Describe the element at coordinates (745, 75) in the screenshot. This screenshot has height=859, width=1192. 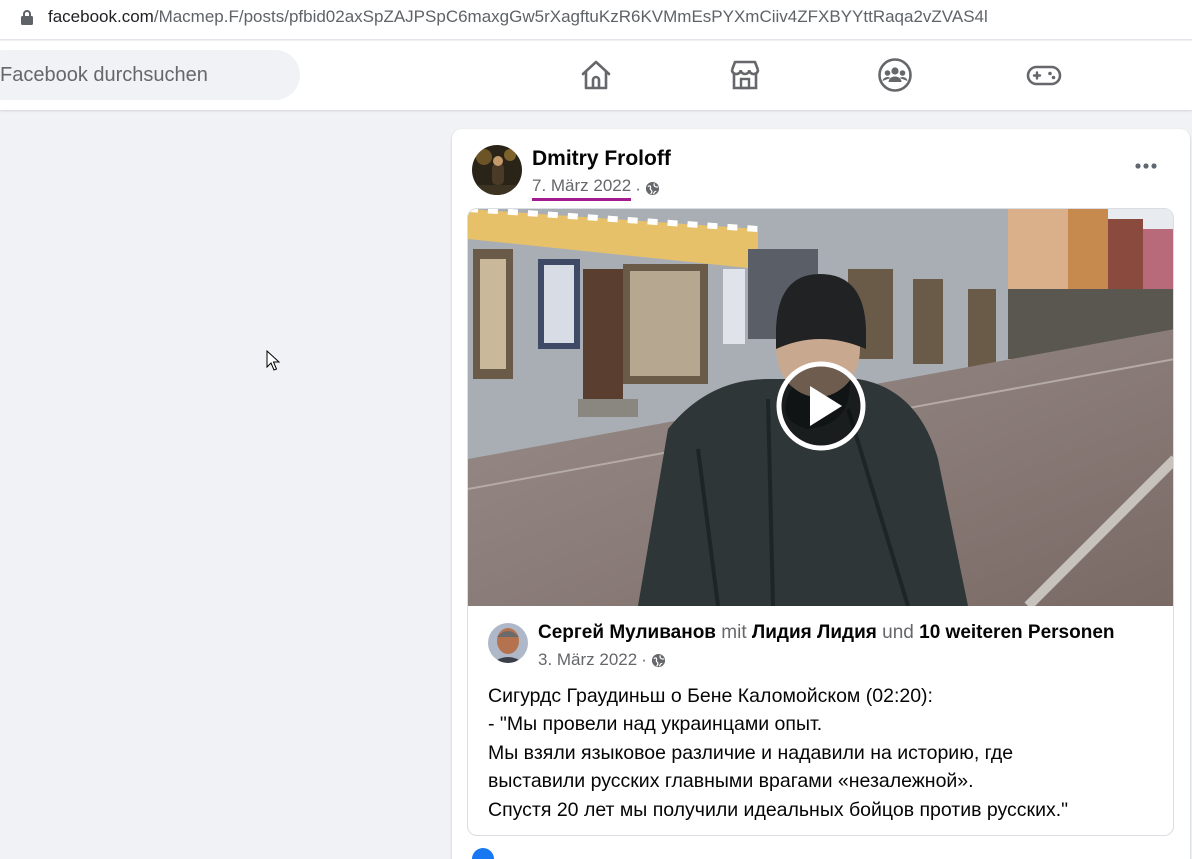
I see `marketplace-icon` at that location.